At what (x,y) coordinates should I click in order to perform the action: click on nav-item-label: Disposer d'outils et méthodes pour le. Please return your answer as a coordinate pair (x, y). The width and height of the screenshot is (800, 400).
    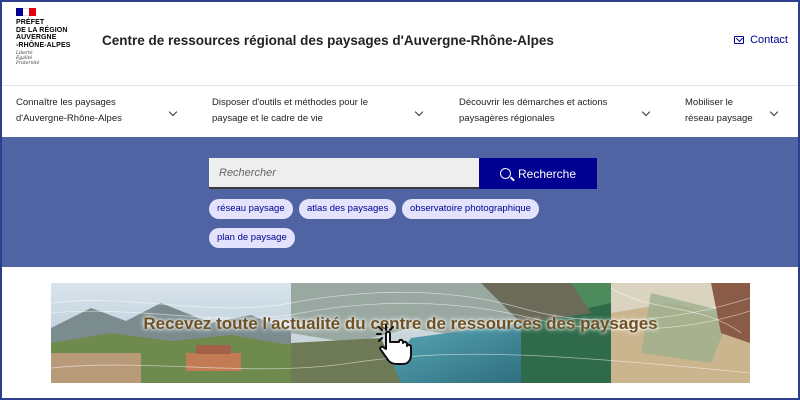
    Looking at the image, I should click on (290, 102).